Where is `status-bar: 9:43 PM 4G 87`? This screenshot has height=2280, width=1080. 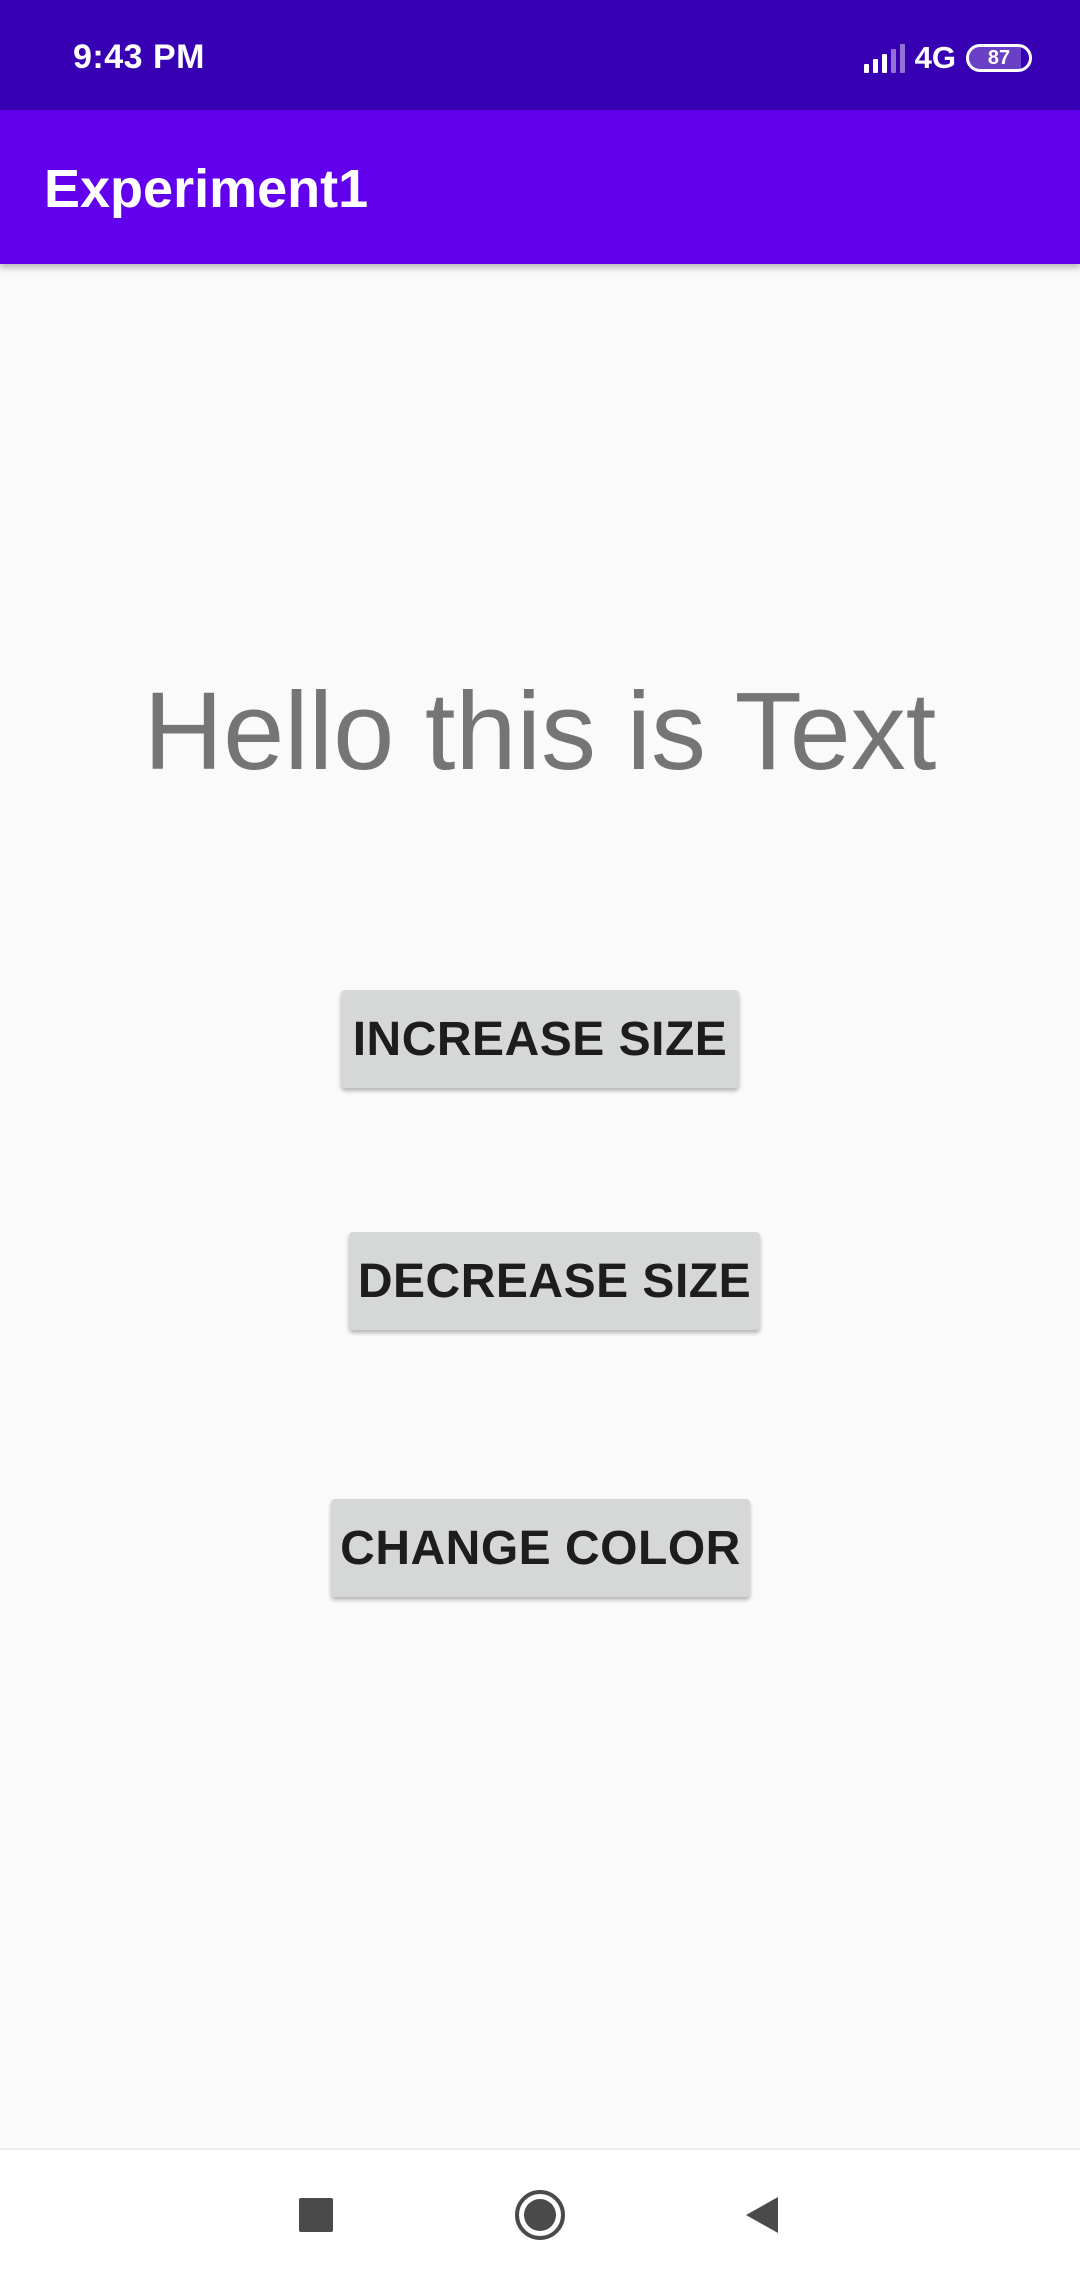 status-bar: 9:43 PM 4G 87 is located at coordinates (540, 55).